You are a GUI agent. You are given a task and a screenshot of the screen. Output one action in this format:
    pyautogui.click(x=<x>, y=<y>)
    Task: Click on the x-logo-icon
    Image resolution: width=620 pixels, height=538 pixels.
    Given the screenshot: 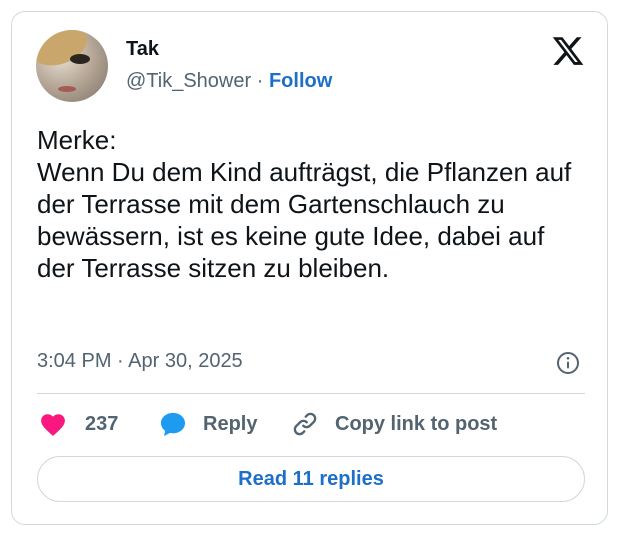 What is the action you would take?
    pyautogui.click(x=568, y=51)
    